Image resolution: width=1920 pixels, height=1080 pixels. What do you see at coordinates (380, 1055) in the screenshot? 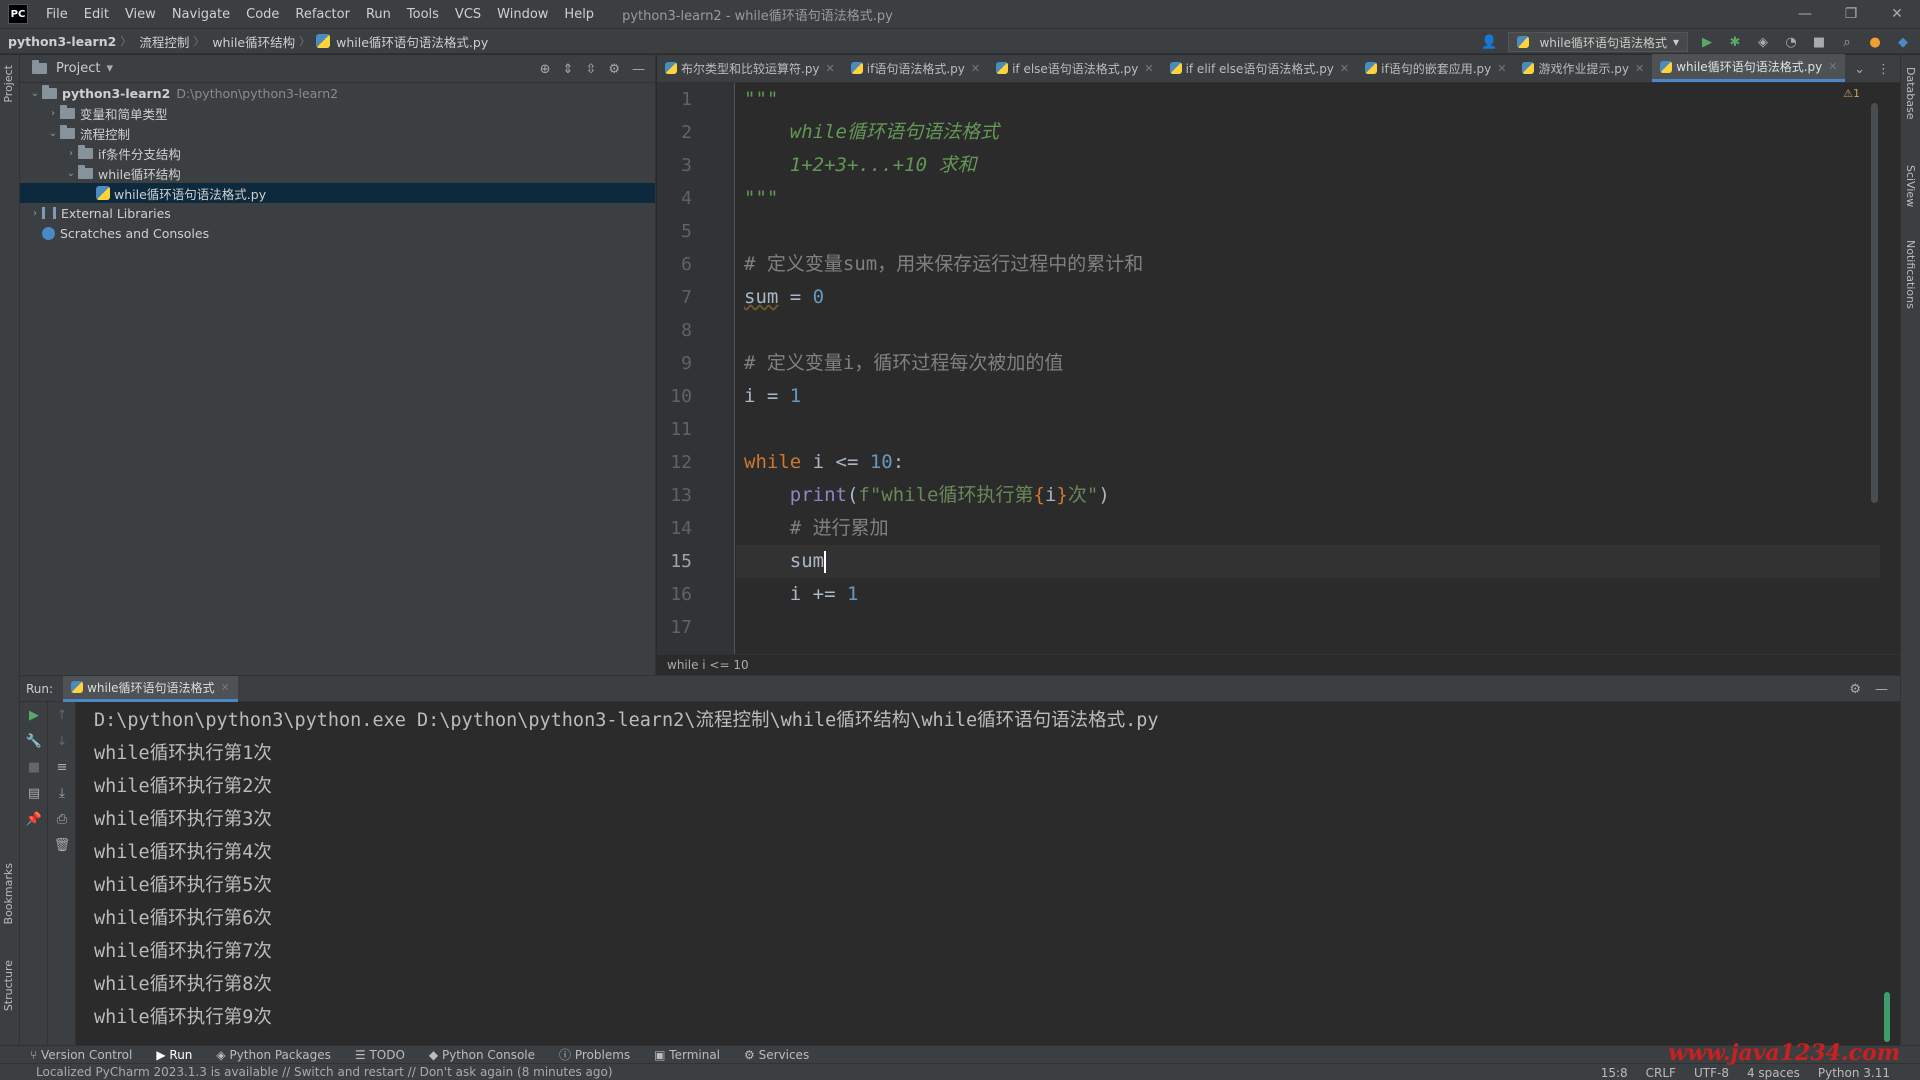
I see `tool-window-todo: ☰ TODO` at bounding box center [380, 1055].